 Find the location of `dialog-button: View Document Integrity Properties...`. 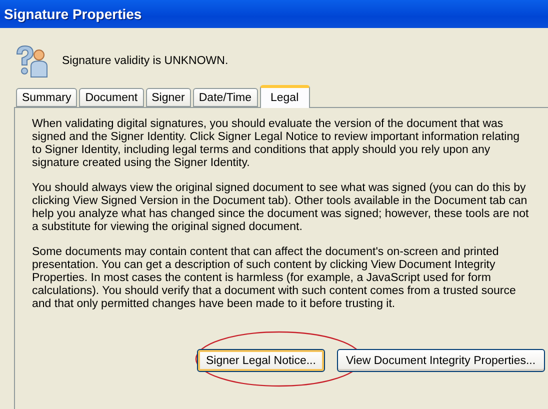

dialog-button: View Document Integrity Properties... is located at coordinates (440, 360).